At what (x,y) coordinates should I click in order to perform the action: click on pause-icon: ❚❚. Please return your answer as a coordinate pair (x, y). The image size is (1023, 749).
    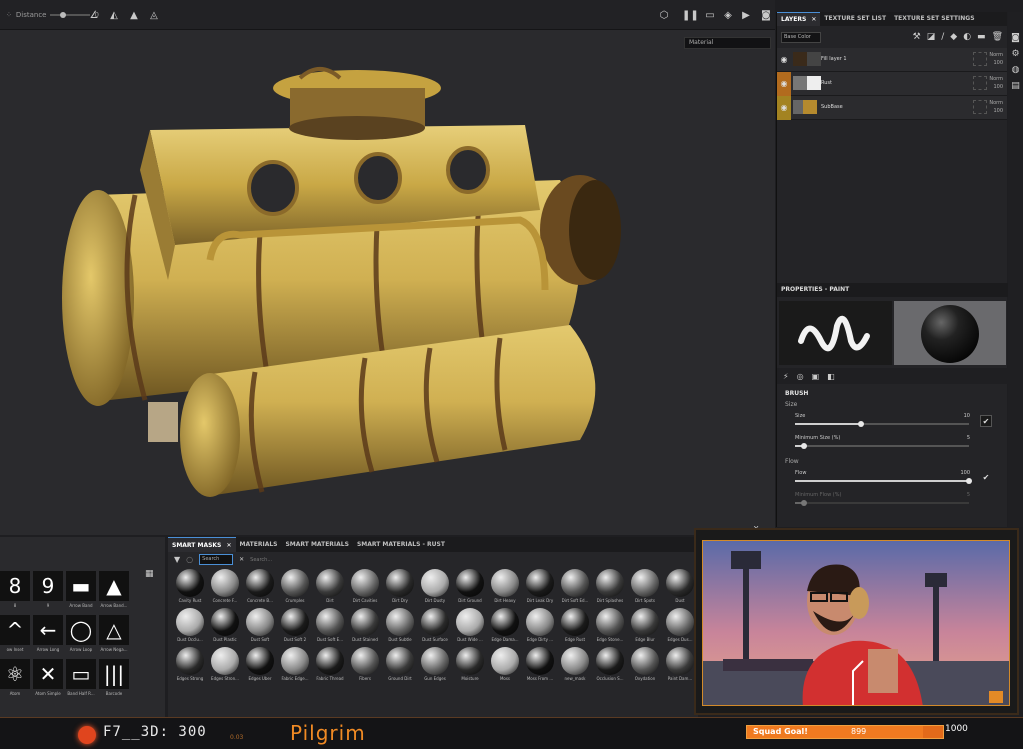
    Looking at the image, I should click on (690, 16).